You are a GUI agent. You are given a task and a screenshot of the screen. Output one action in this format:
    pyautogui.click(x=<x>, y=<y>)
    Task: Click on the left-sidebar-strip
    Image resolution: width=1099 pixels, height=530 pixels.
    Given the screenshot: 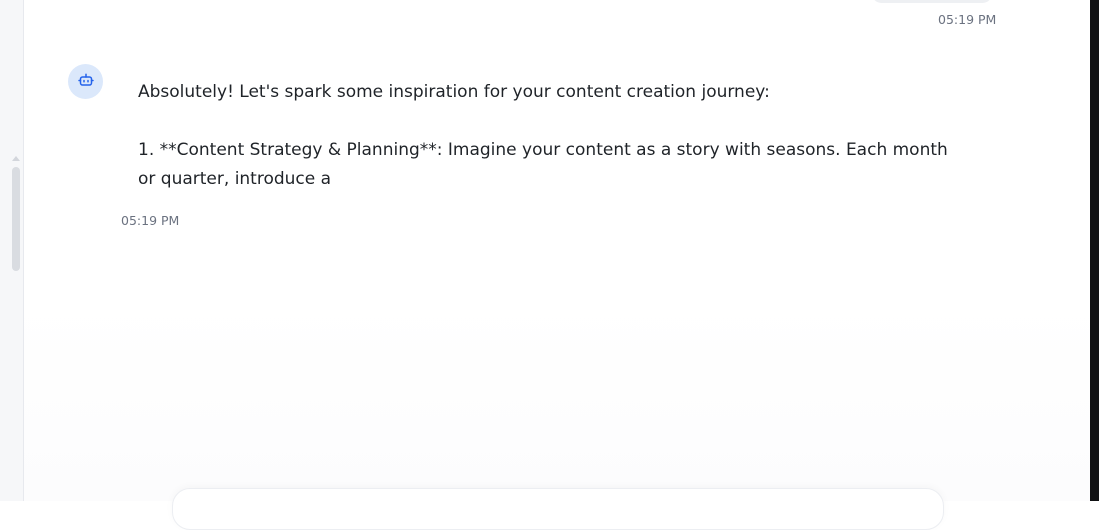 What is the action you would take?
    pyautogui.click(x=12, y=250)
    